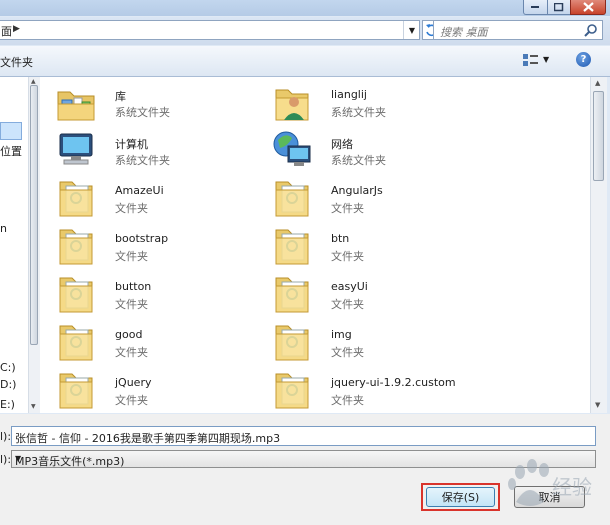 The image size is (610, 525). What do you see at coordinates (133, 286) in the screenshot?
I see `item-name: button` at bounding box center [133, 286].